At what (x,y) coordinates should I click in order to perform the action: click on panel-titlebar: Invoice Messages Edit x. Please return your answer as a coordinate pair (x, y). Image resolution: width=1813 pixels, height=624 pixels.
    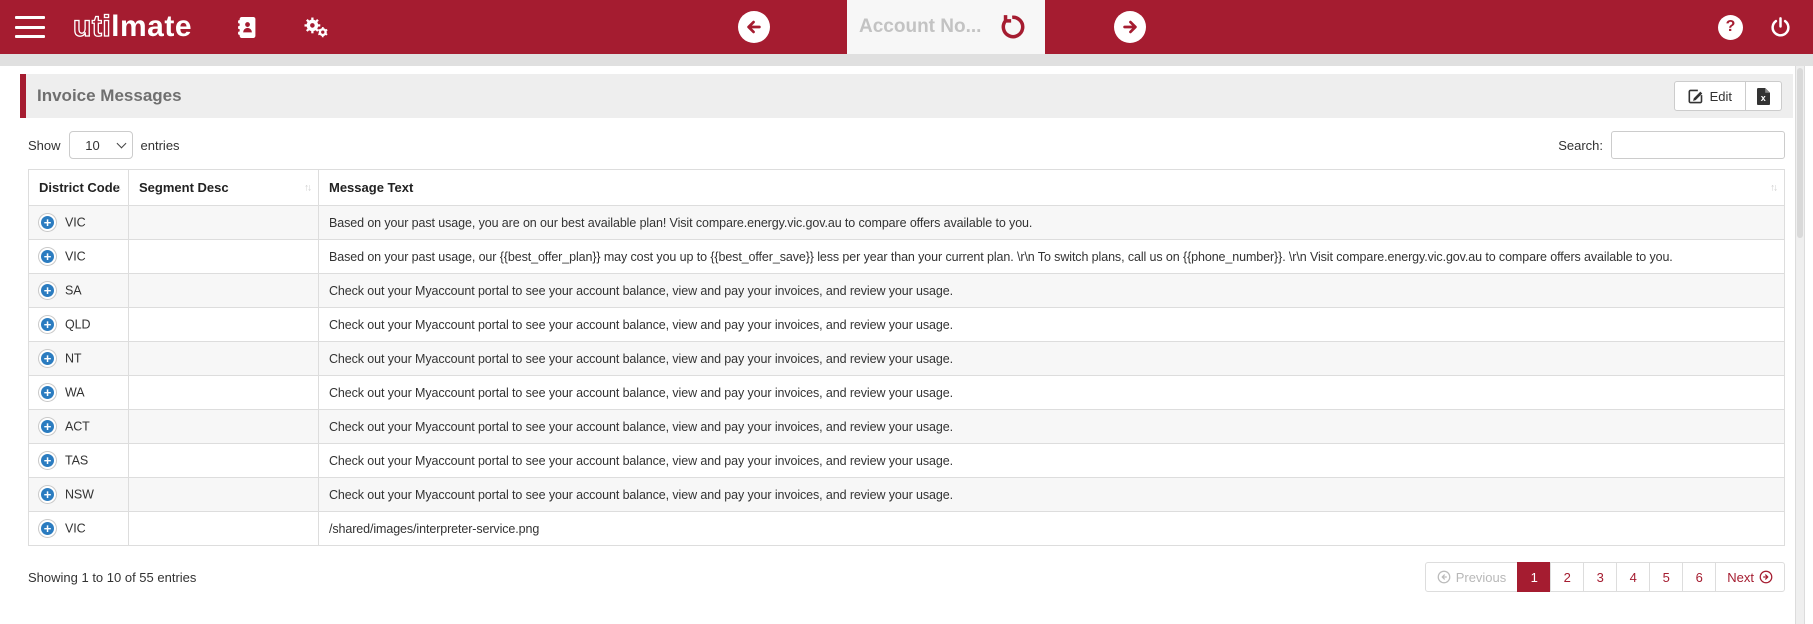
    Looking at the image, I should click on (906, 96).